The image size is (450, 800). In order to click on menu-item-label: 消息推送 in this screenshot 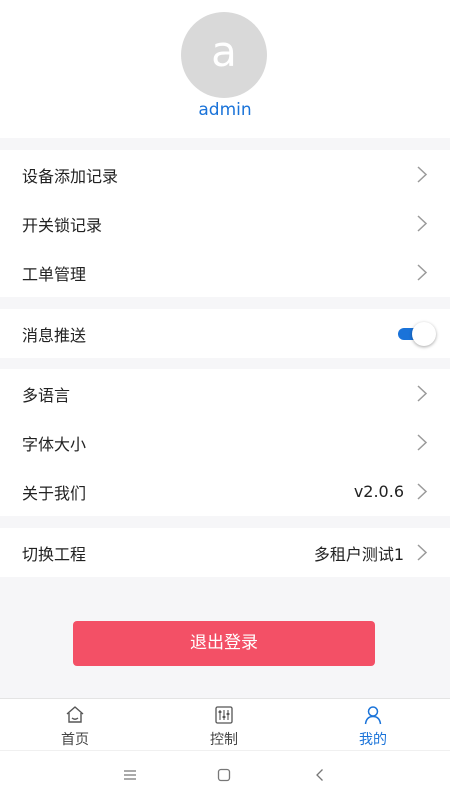, I will do `click(54, 335)`.